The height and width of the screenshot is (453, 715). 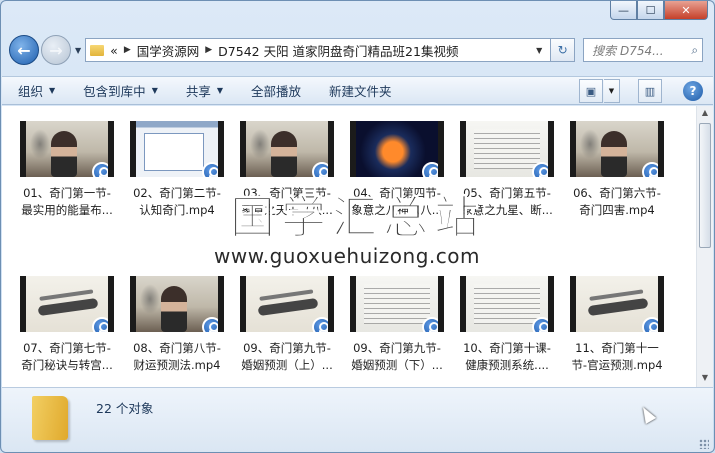 I want to click on view-icon: ▣, so click(x=591, y=91).